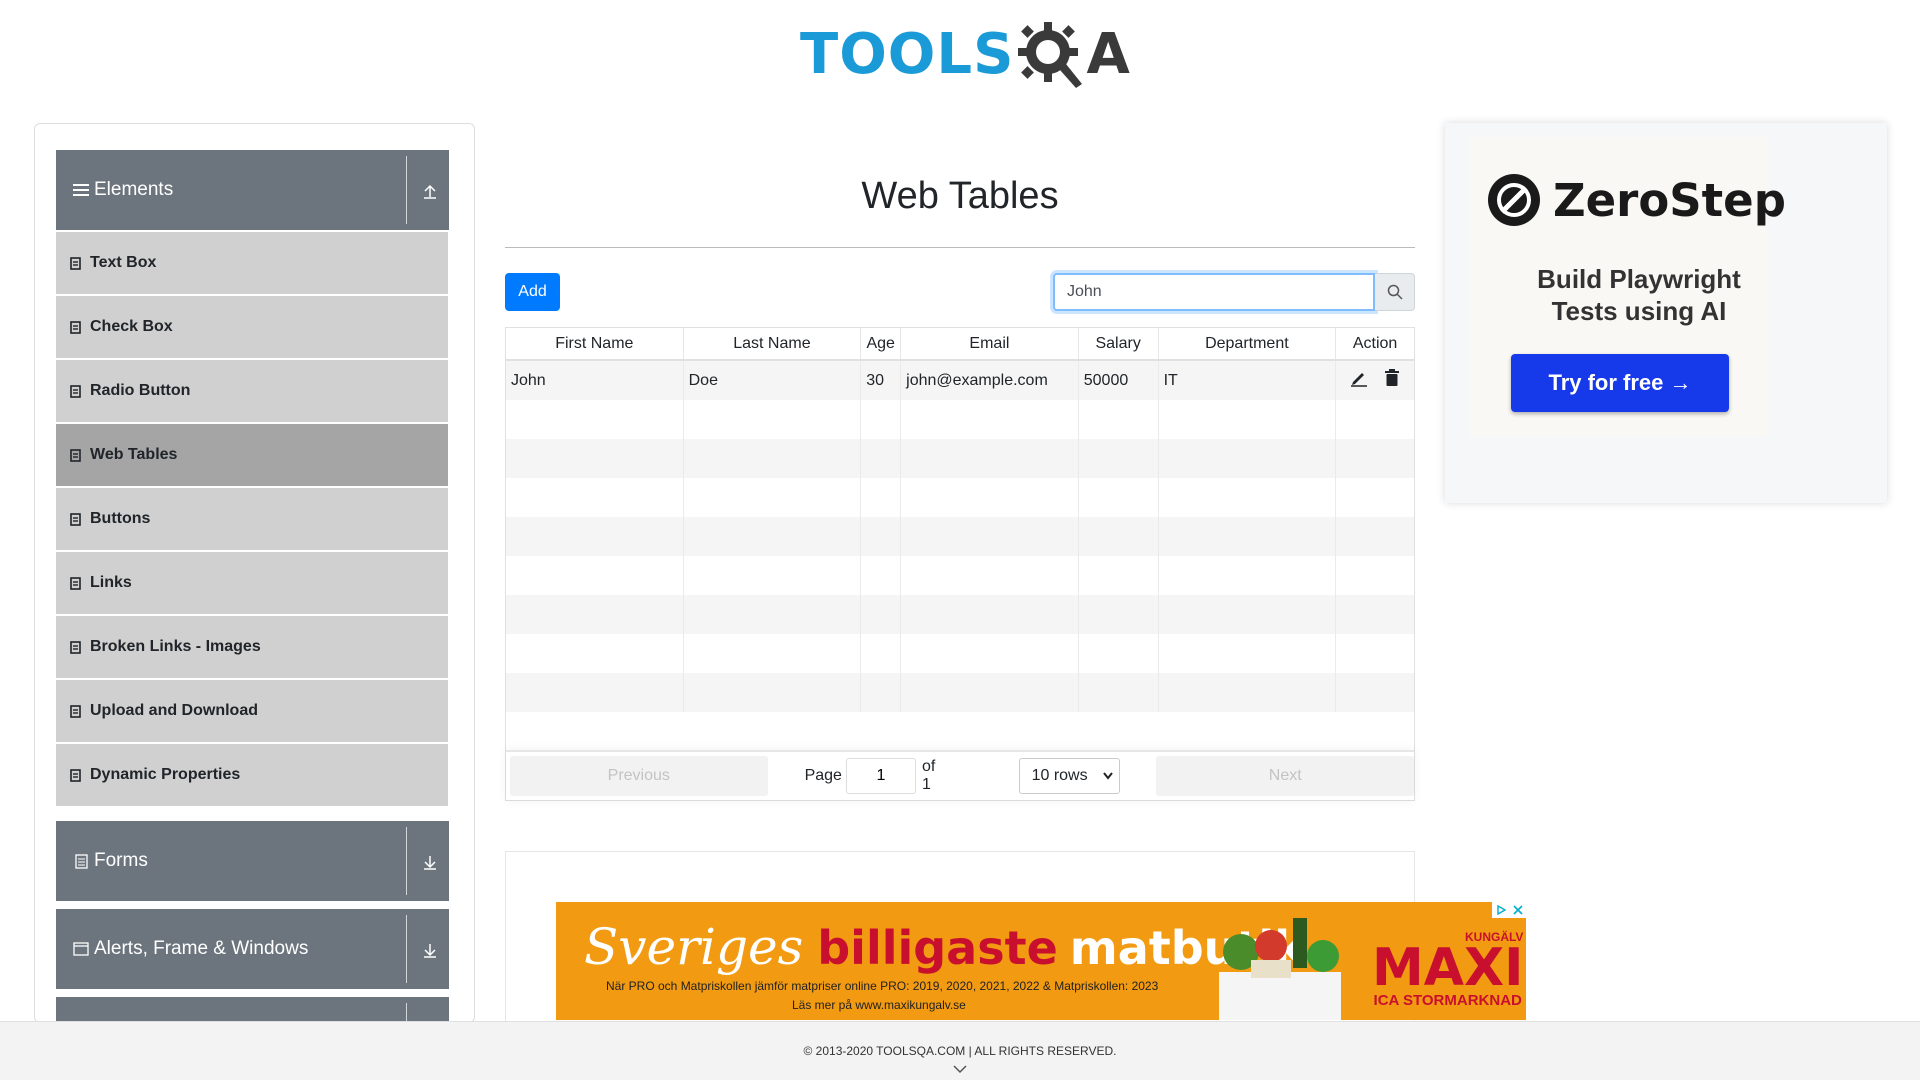 The width and height of the screenshot is (1920, 1080). I want to click on sidebar-item-label: Links, so click(111, 582).